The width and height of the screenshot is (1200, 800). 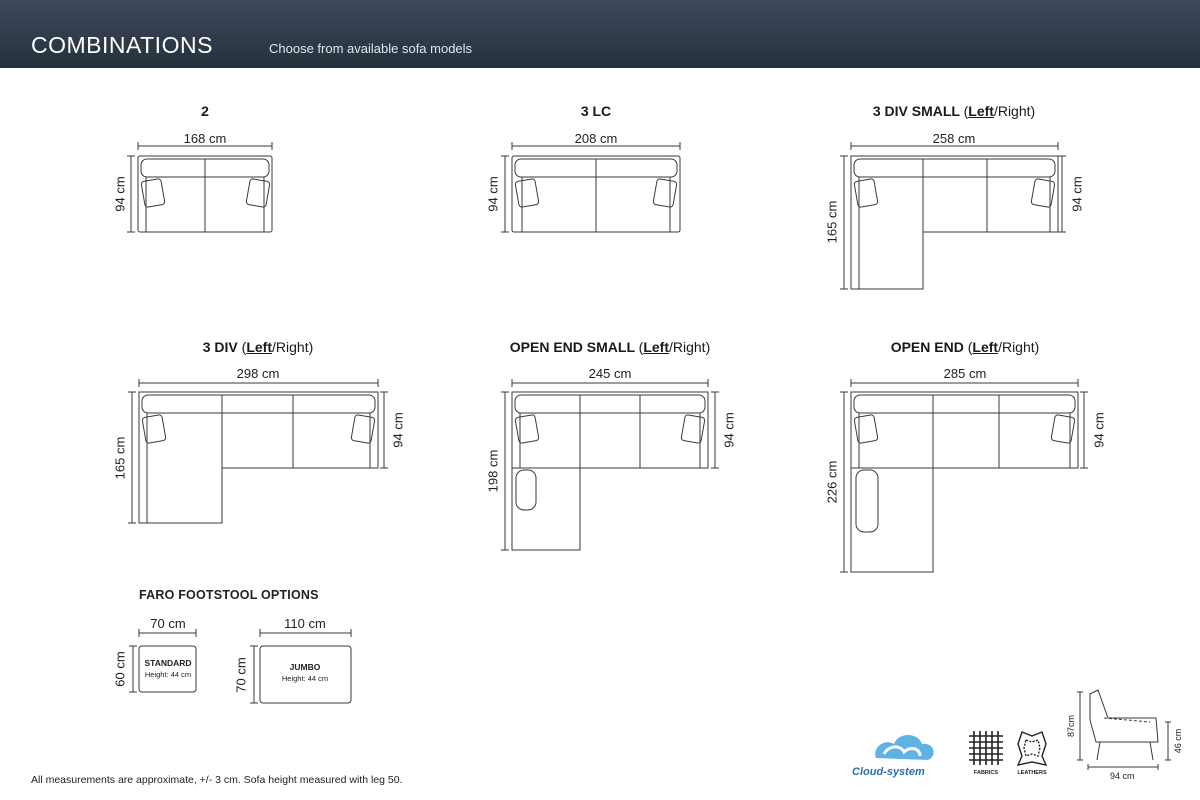 I want to click on profile-seat-height: 46 cm, so click(x=1178, y=741).